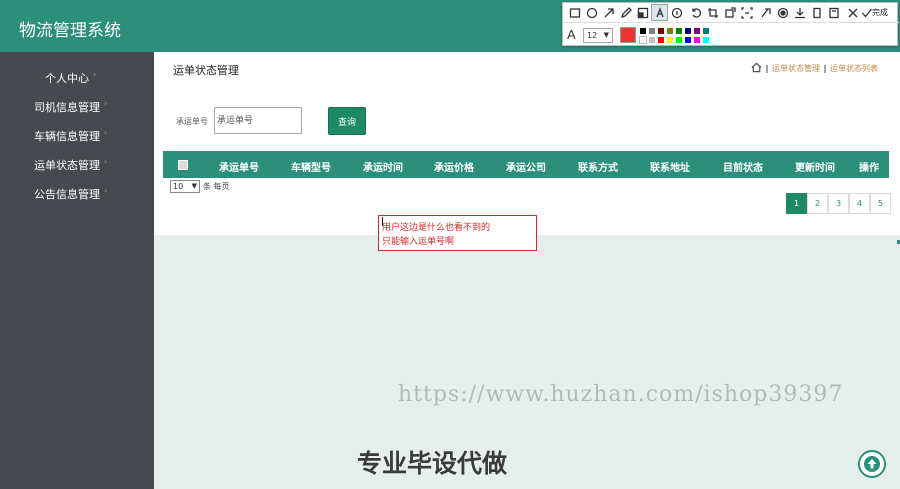 The image size is (900, 489). Describe the element at coordinates (731, 35) in the screenshot. I see `annotation-style-row: A 12 ▼` at that location.